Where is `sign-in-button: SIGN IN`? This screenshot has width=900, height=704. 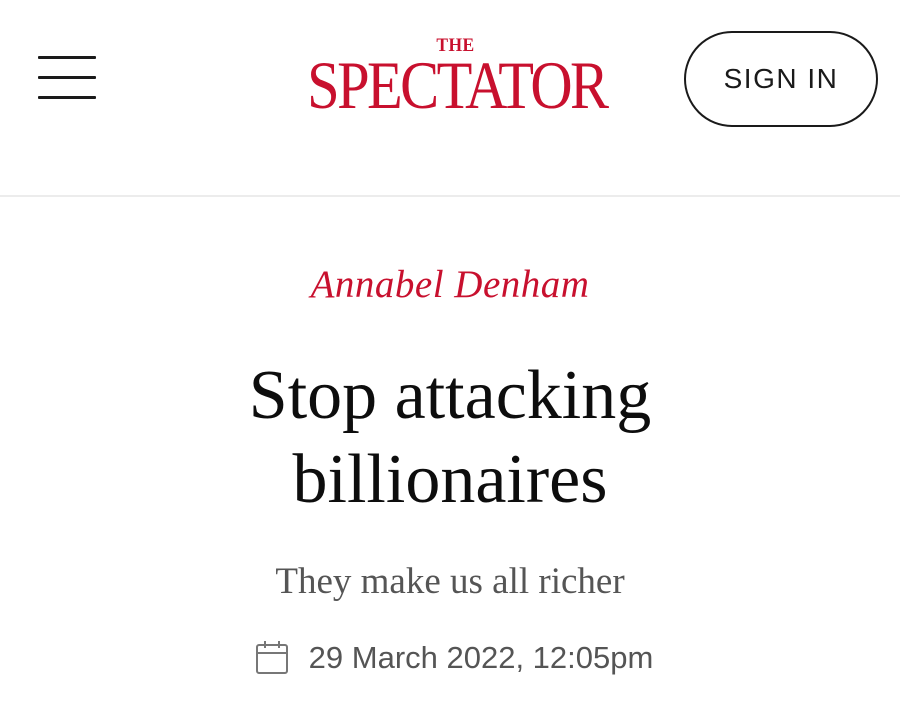 sign-in-button: SIGN IN is located at coordinates (781, 79).